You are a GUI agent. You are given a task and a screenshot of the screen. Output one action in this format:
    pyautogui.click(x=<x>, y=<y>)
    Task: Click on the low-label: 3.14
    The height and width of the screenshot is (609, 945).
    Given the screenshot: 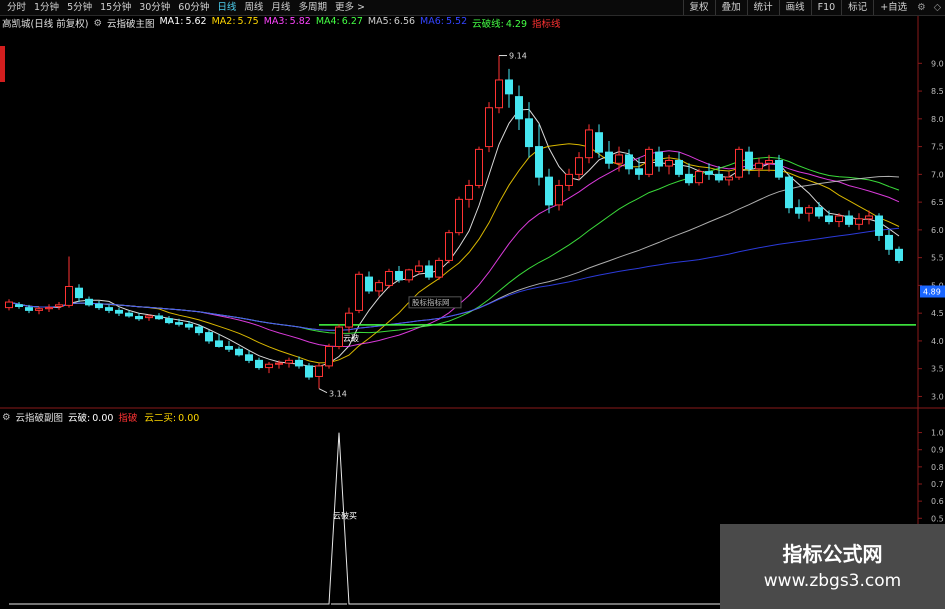 What is the action you would take?
    pyautogui.click(x=338, y=394)
    